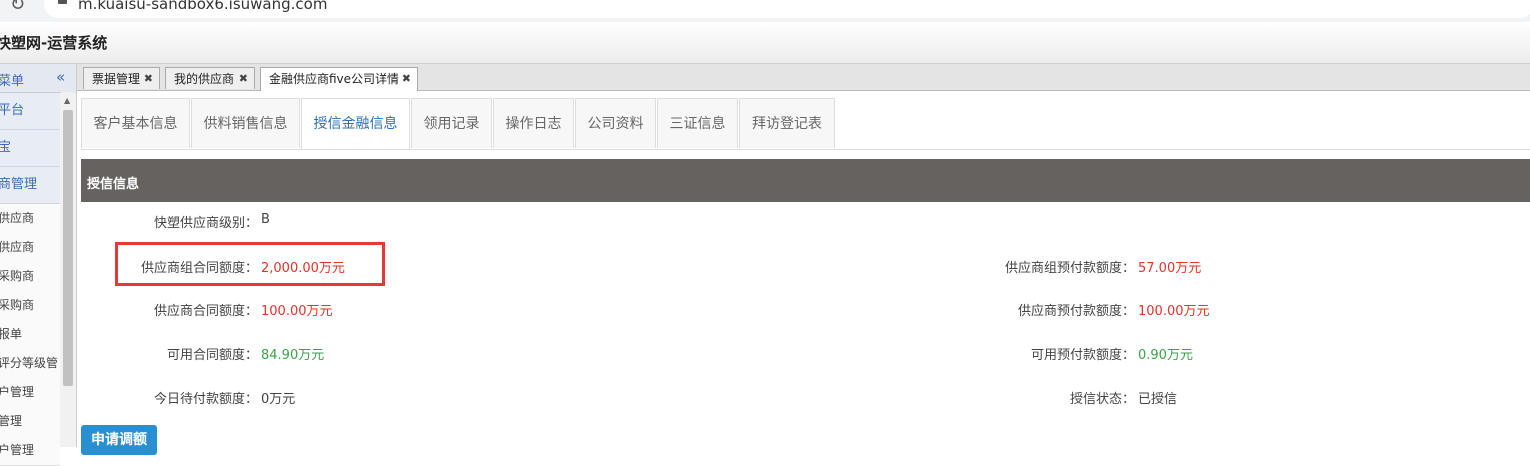 Image resolution: width=1530 pixels, height=466 pixels. What do you see at coordinates (30, 111) in the screenshot?
I see `sidebar-item-platform: 平台` at bounding box center [30, 111].